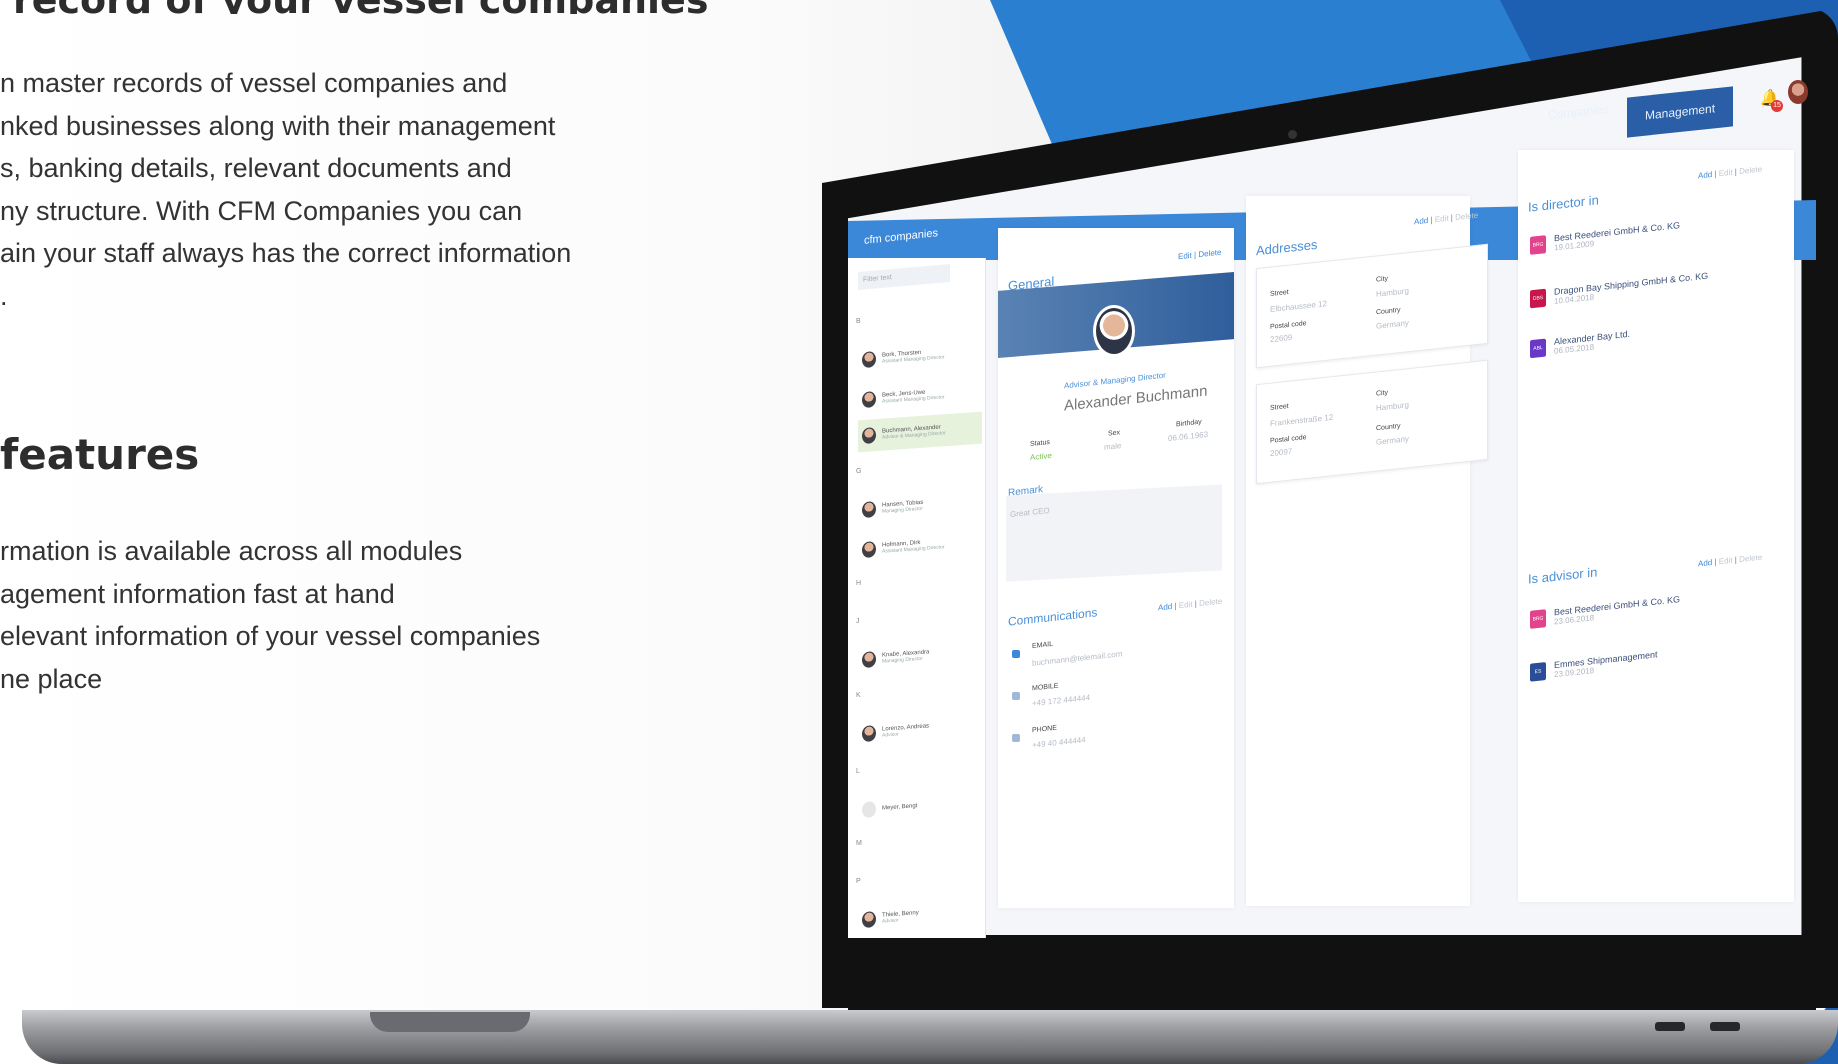 The height and width of the screenshot is (1064, 1838). Describe the element at coordinates (1656, 526) in the screenshot. I see `relations-panel` at that location.